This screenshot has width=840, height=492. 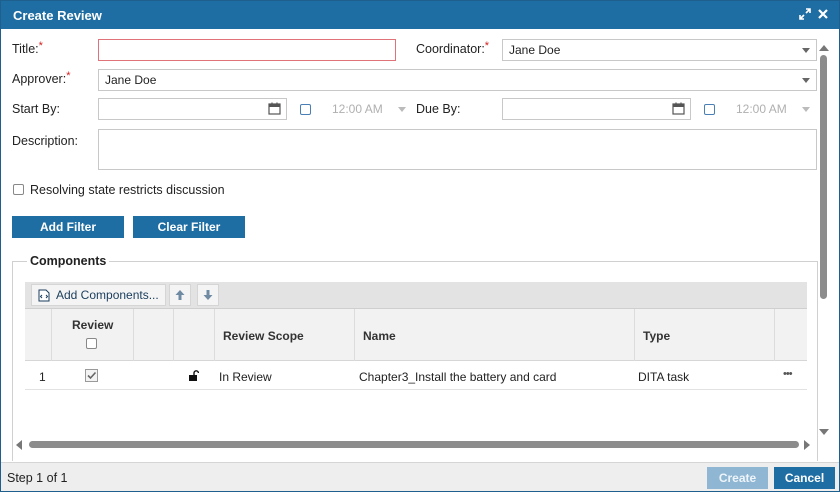 I want to click on approver-select: Jane Doe, so click(x=457, y=80).